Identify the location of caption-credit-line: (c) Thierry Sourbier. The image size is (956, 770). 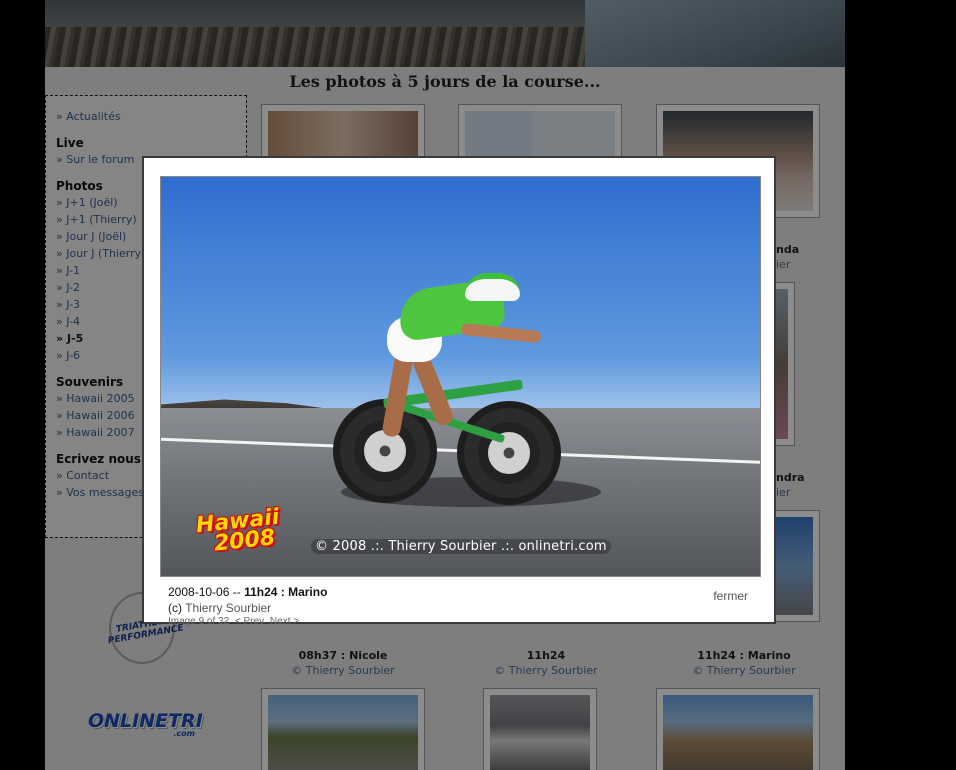
(247, 608).